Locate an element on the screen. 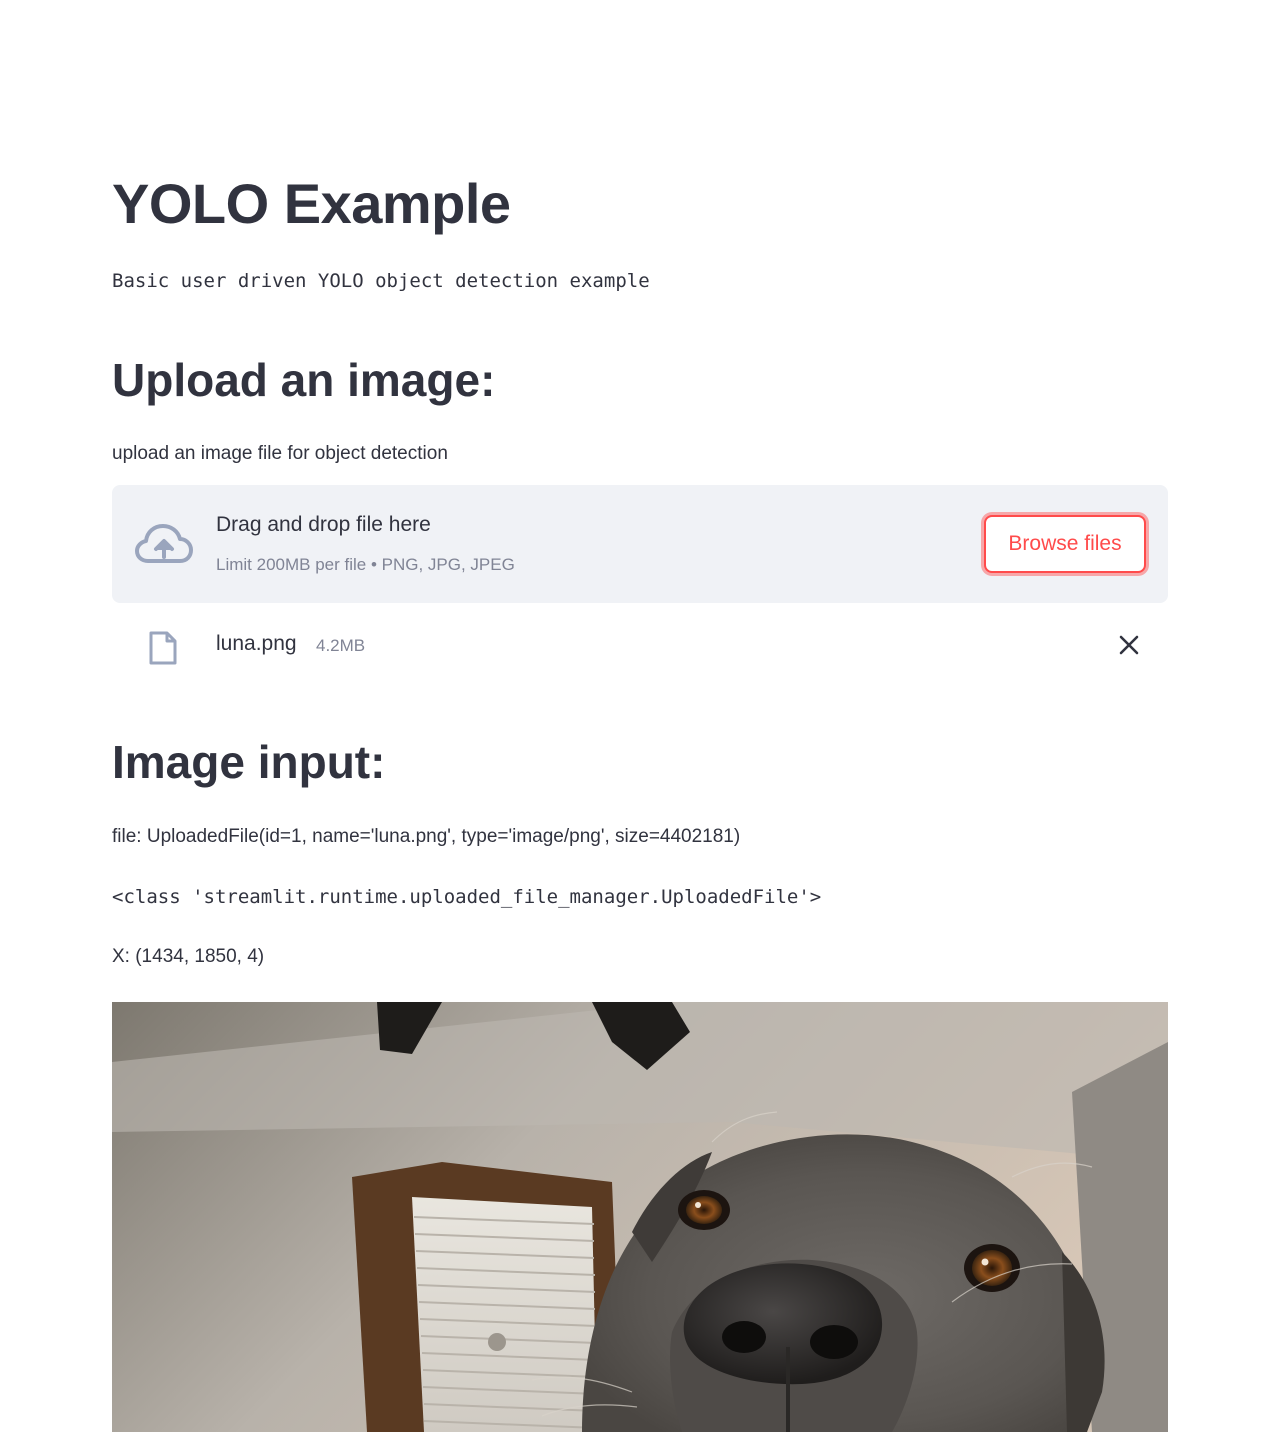 The height and width of the screenshot is (1432, 1270). page-title: YOLO Example is located at coordinates (311, 203).